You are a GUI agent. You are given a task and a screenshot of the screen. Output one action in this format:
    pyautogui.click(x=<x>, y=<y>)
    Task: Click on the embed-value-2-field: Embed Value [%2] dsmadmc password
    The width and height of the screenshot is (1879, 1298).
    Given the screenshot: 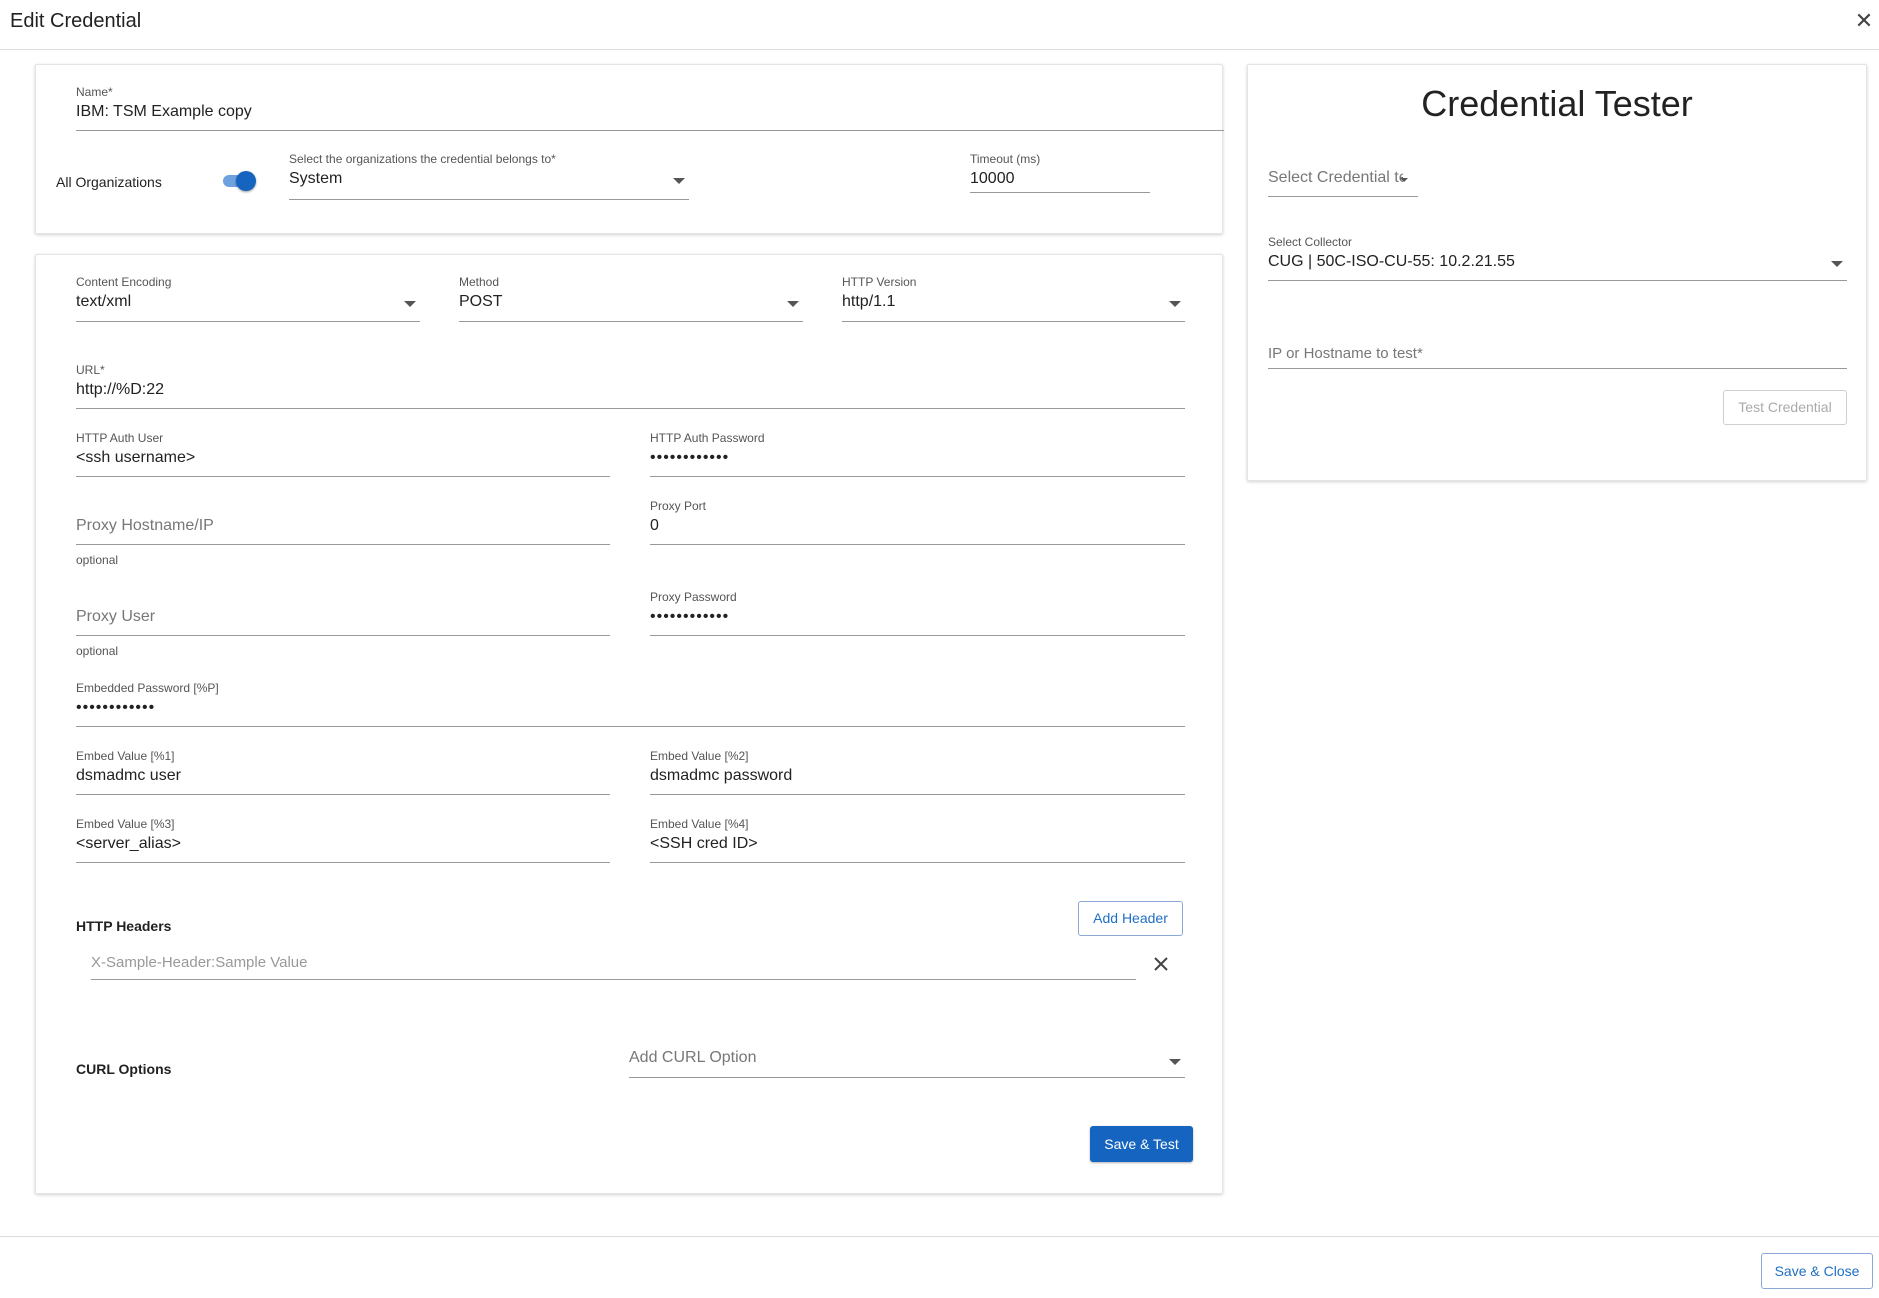 What is the action you would take?
    pyautogui.click(x=917, y=772)
    